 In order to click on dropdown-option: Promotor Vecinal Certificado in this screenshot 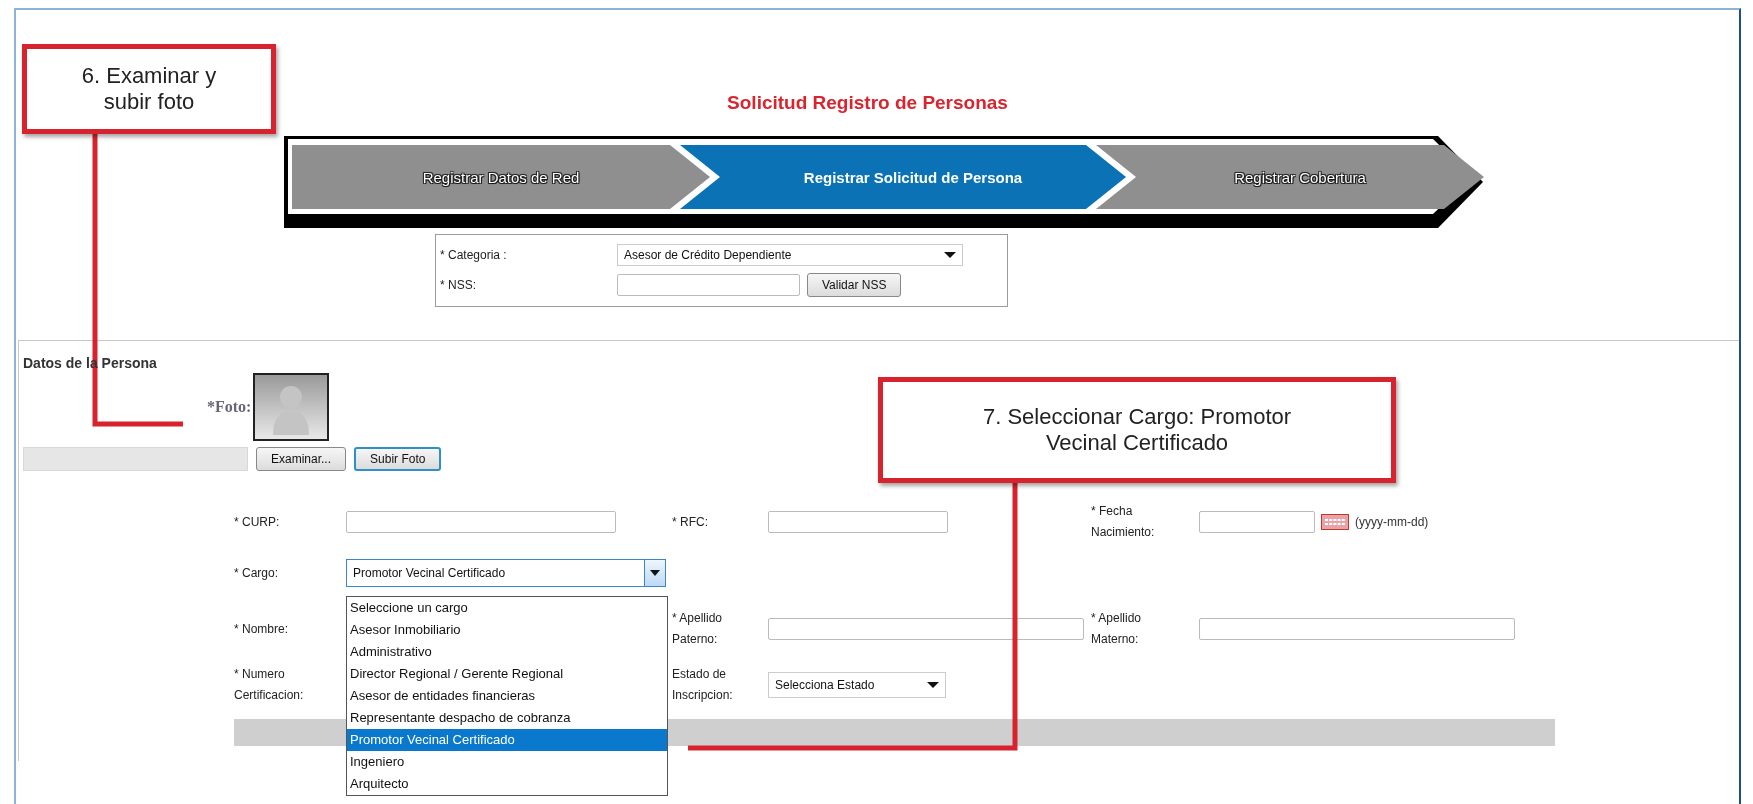, I will do `click(507, 740)`.